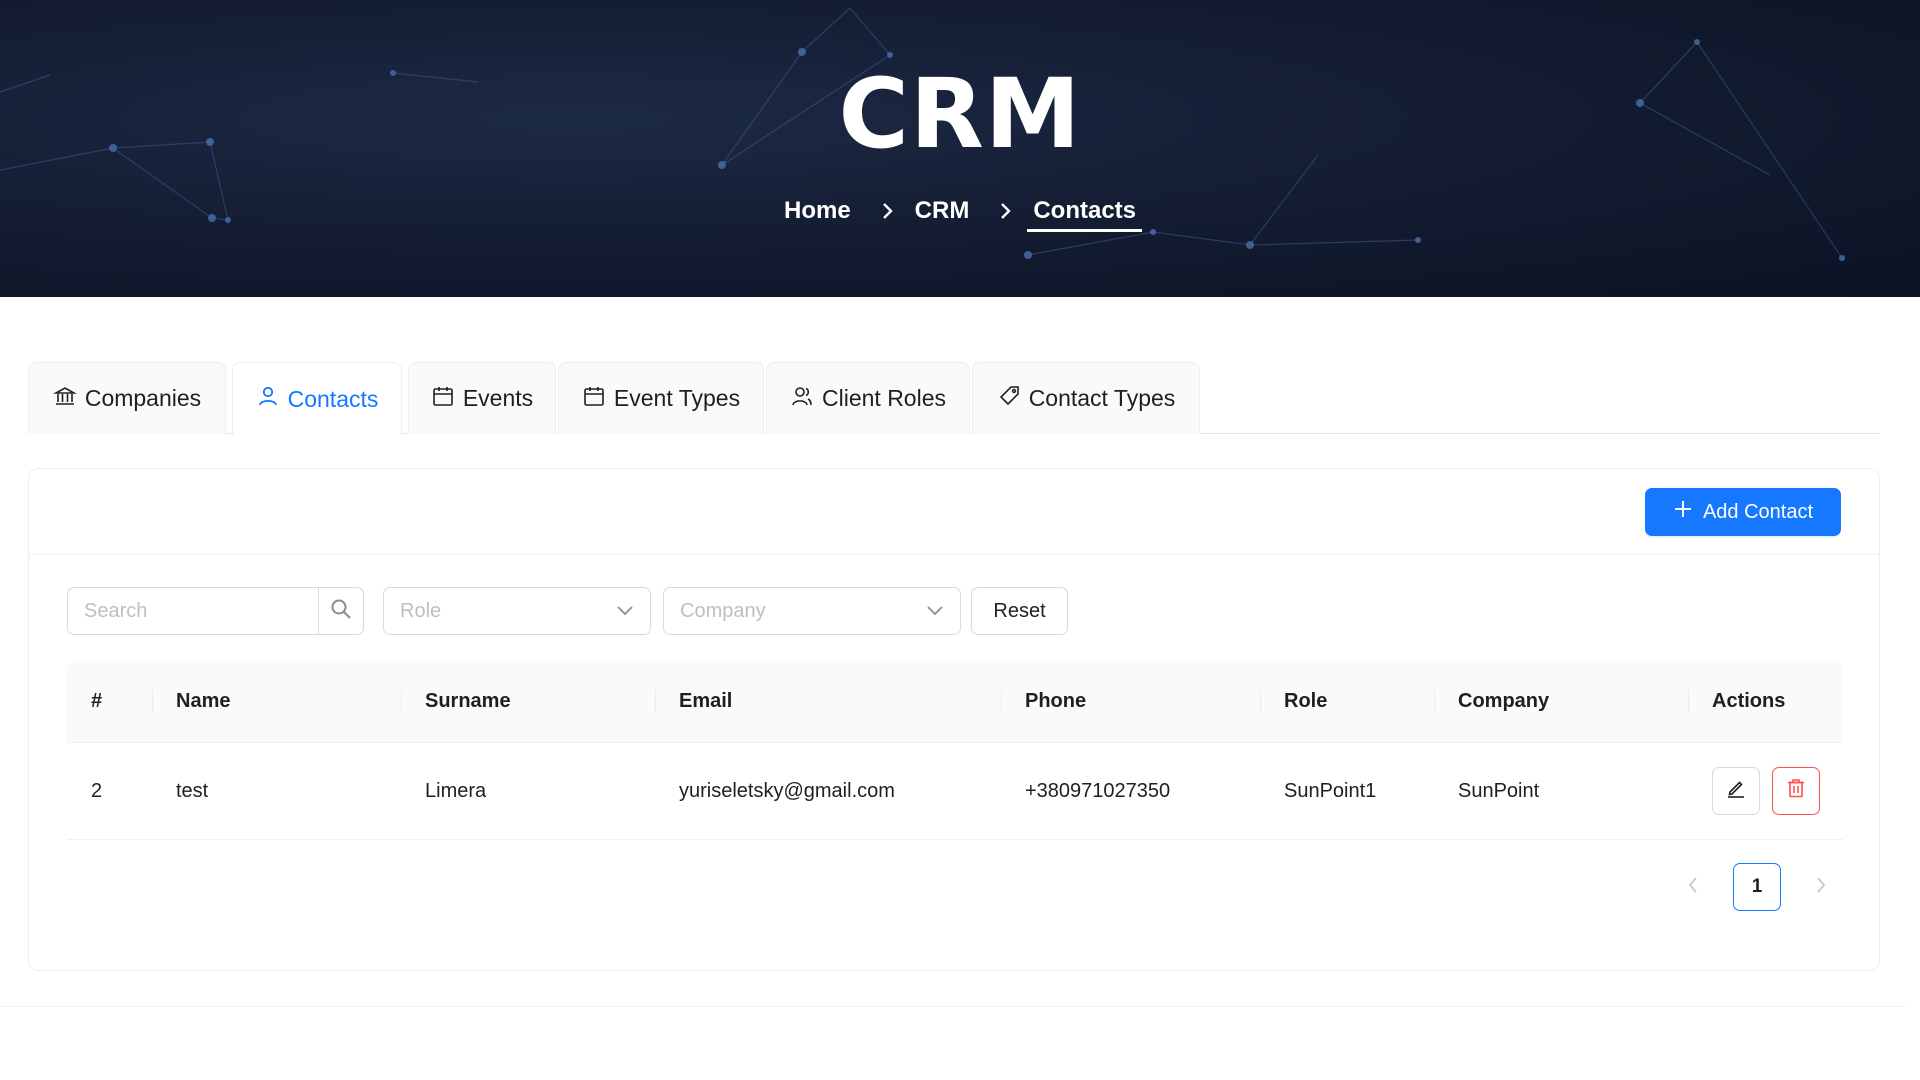 The image size is (1920, 1080). What do you see at coordinates (884, 398) in the screenshot?
I see `tab-label: Client Roles` at bounding box center [884, 398].